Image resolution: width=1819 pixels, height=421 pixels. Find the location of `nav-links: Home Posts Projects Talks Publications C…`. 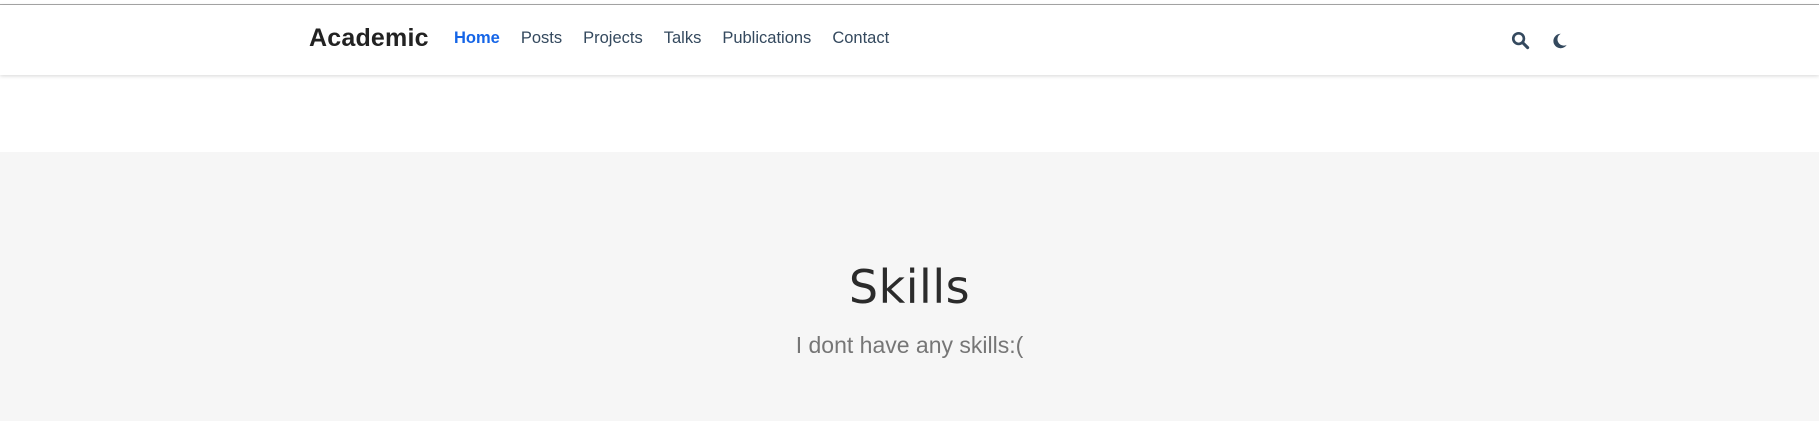

nav-links: Home Posts Projects Talks Publications C… is located at coordinates (671, 38).